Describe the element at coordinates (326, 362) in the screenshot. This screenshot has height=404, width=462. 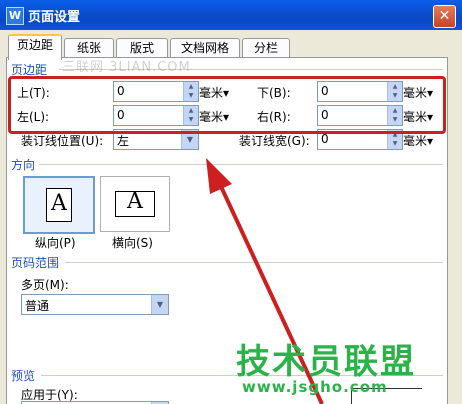
I see `watermark-brand: 技术员联盟` at that location.